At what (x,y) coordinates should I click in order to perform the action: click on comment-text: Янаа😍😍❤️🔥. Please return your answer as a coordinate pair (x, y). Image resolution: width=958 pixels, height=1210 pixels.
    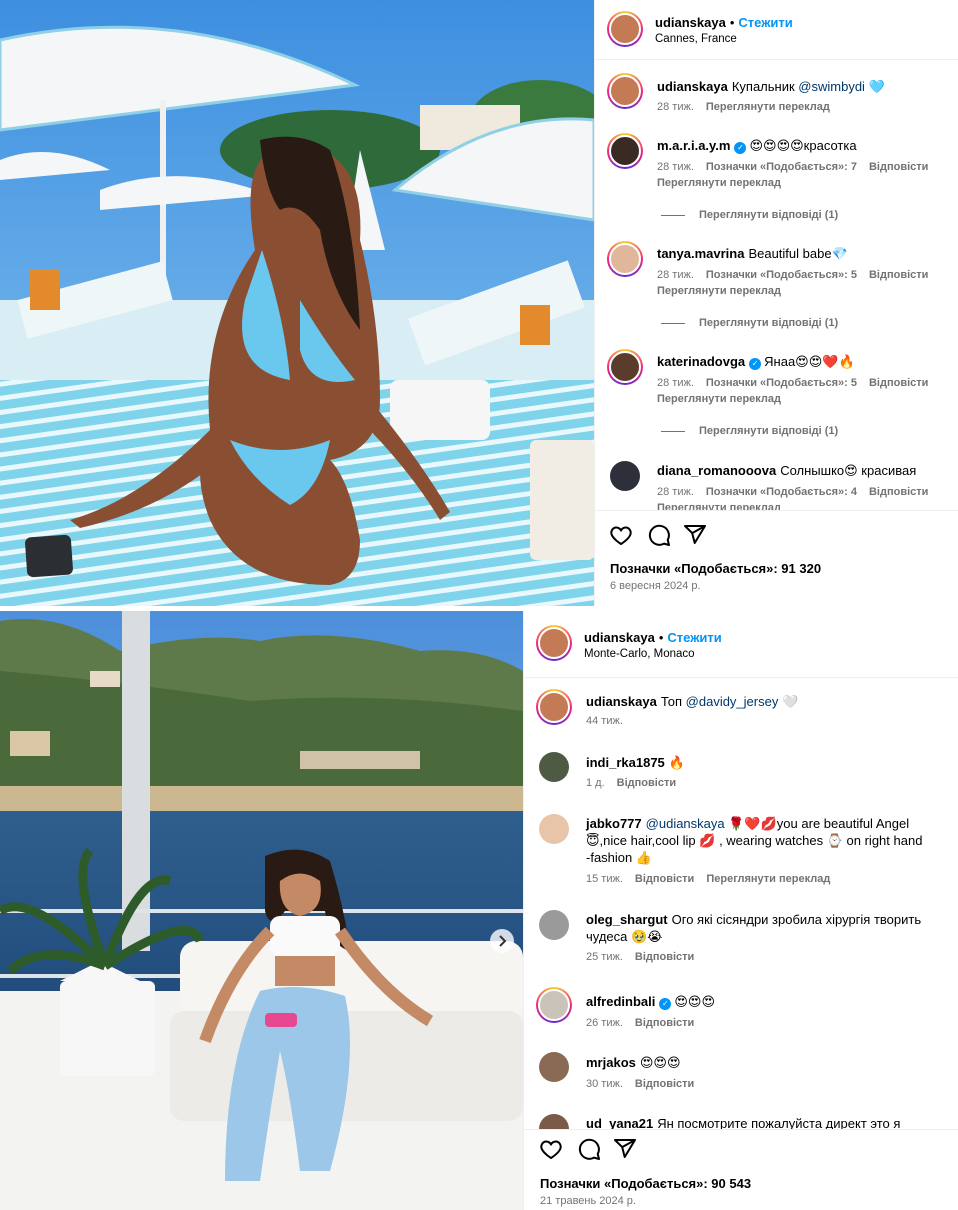
    Looking at the image, I should click on (809, 361).